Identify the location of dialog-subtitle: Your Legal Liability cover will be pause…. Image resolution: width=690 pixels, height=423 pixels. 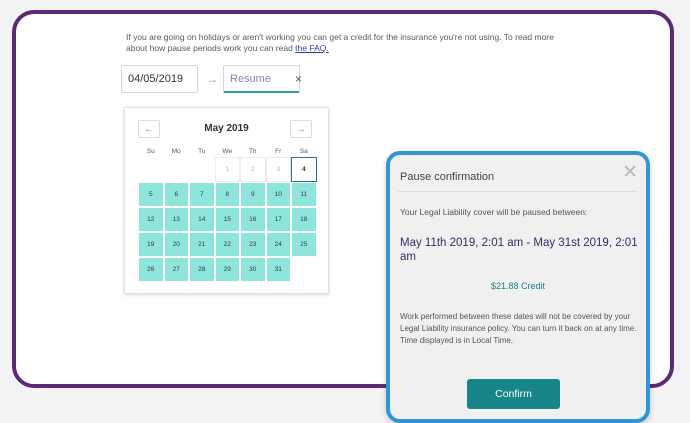
(494, 212).